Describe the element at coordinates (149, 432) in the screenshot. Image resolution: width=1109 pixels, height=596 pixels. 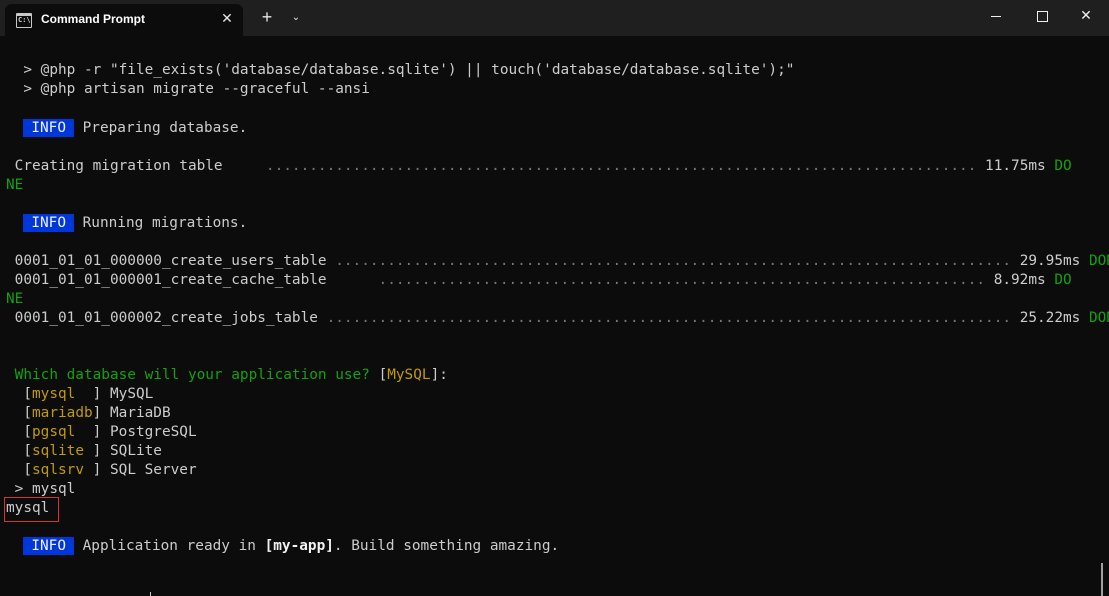
I see `option-label: PostgreSQL` at that location.